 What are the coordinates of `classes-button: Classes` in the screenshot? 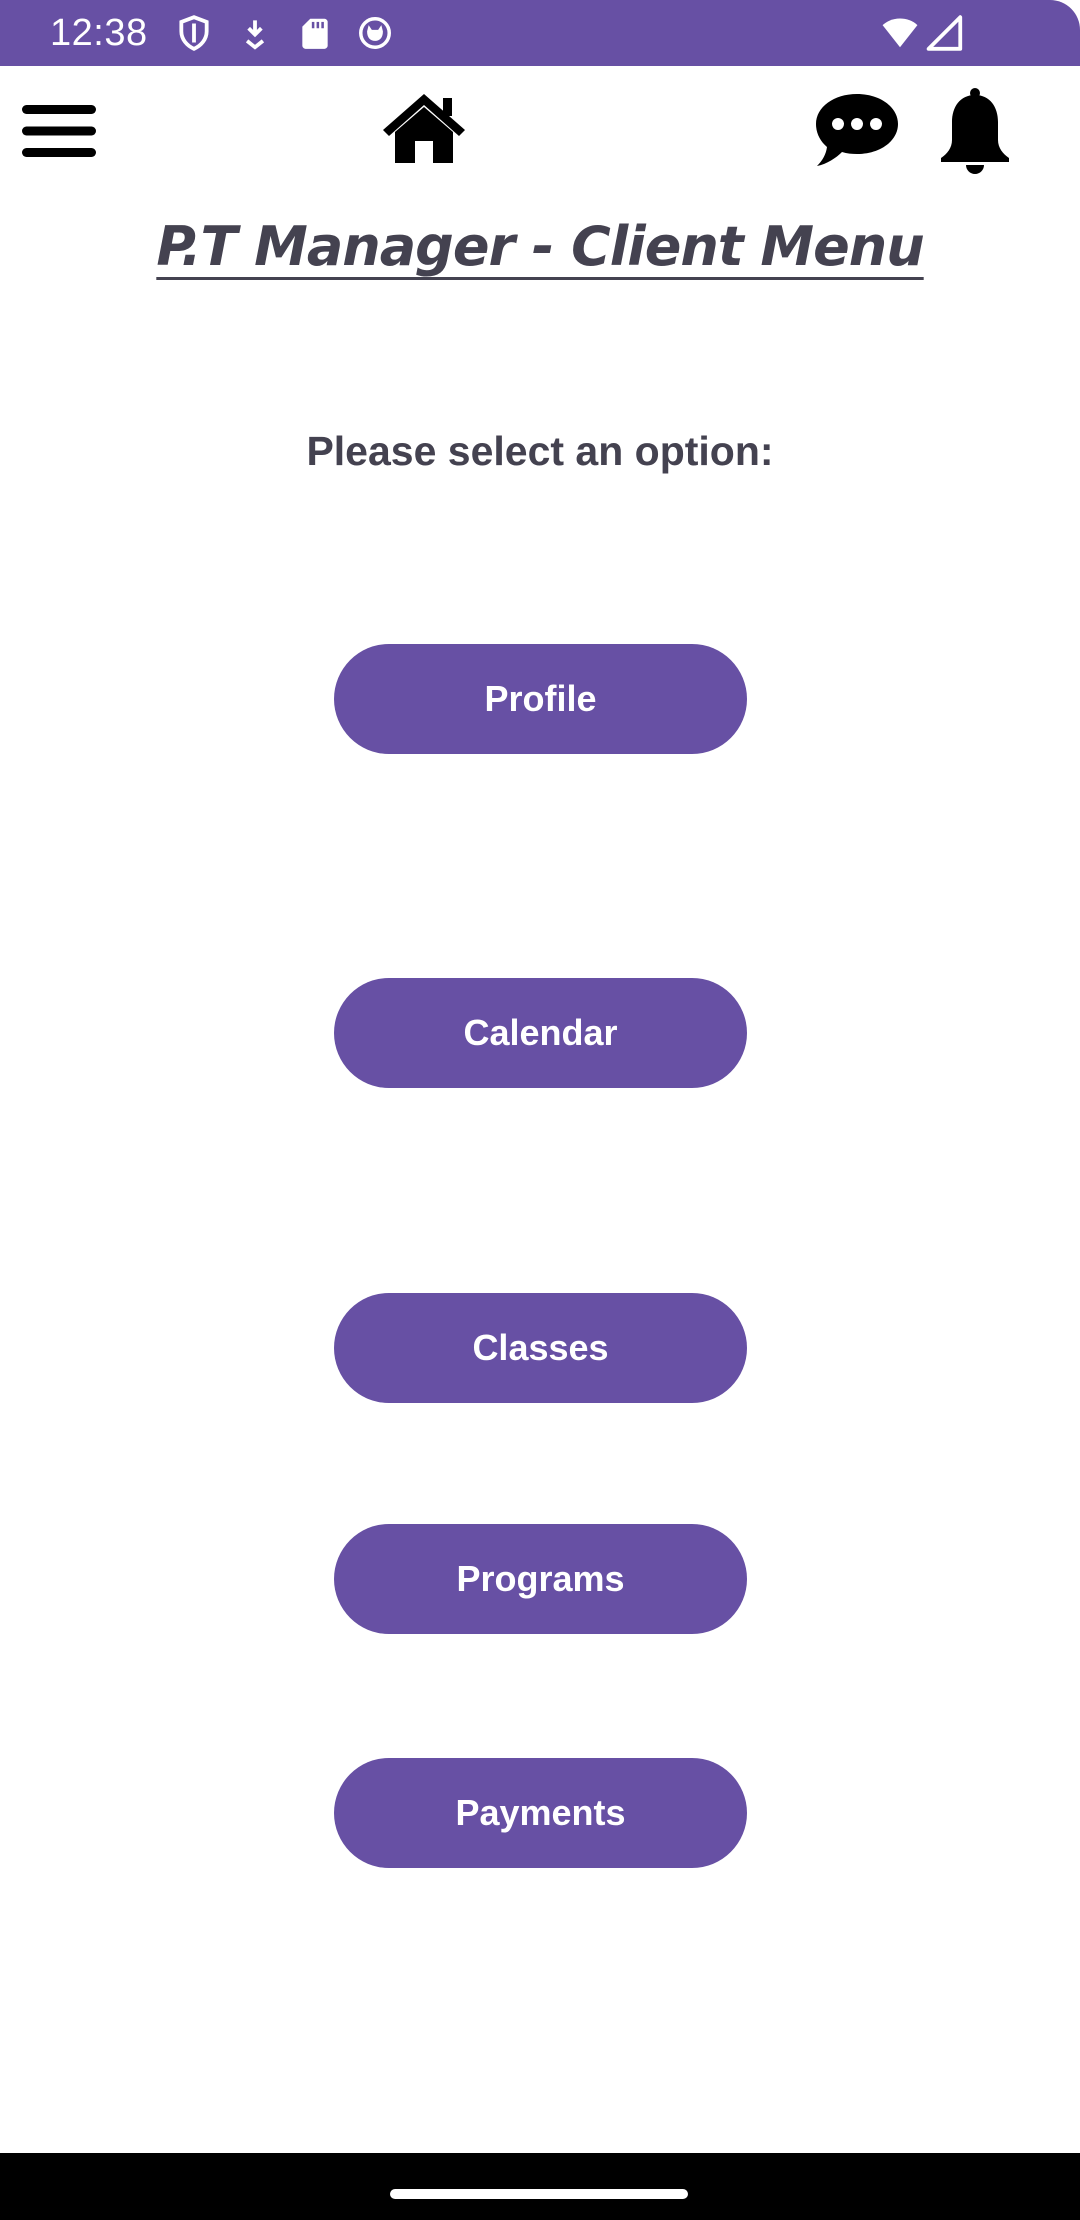 It's located at (540, 1348).